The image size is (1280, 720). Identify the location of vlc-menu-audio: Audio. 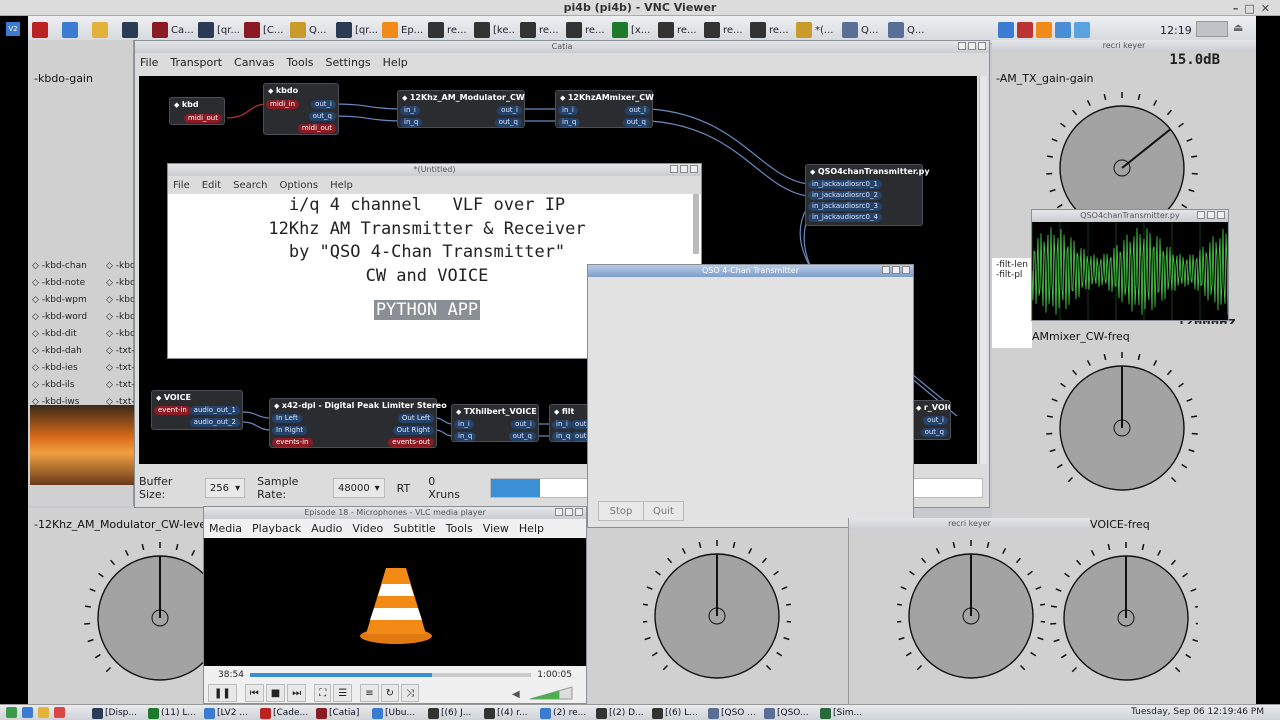
(326, 528).